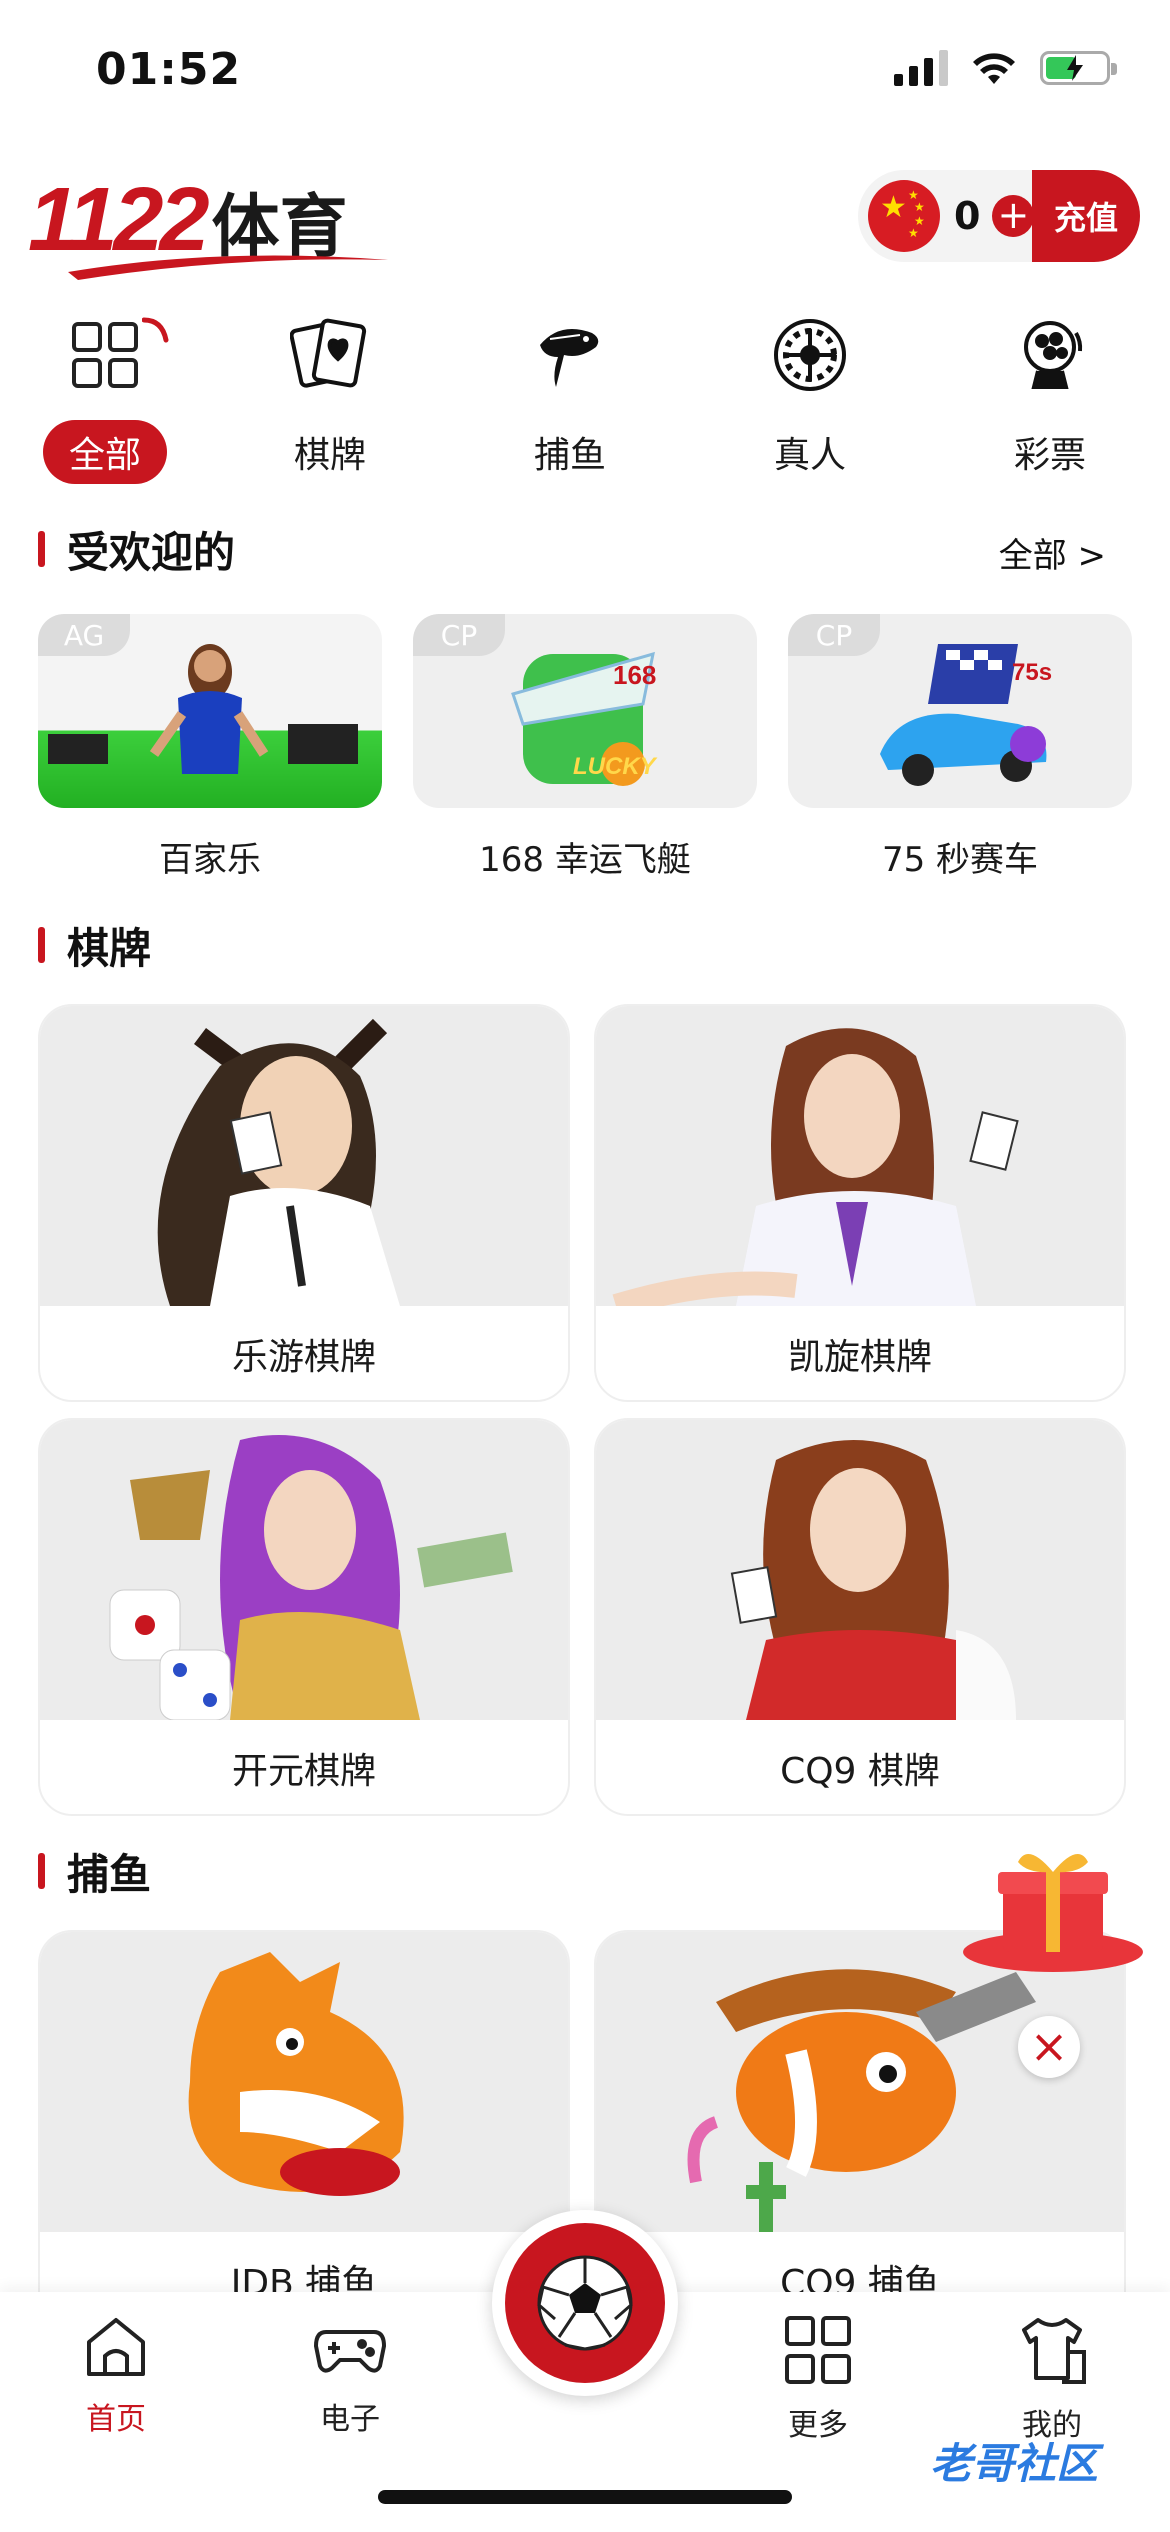 The width and height of the screenshot is (1170, 2532). I want to click on fish-icon, so click(570, 355).